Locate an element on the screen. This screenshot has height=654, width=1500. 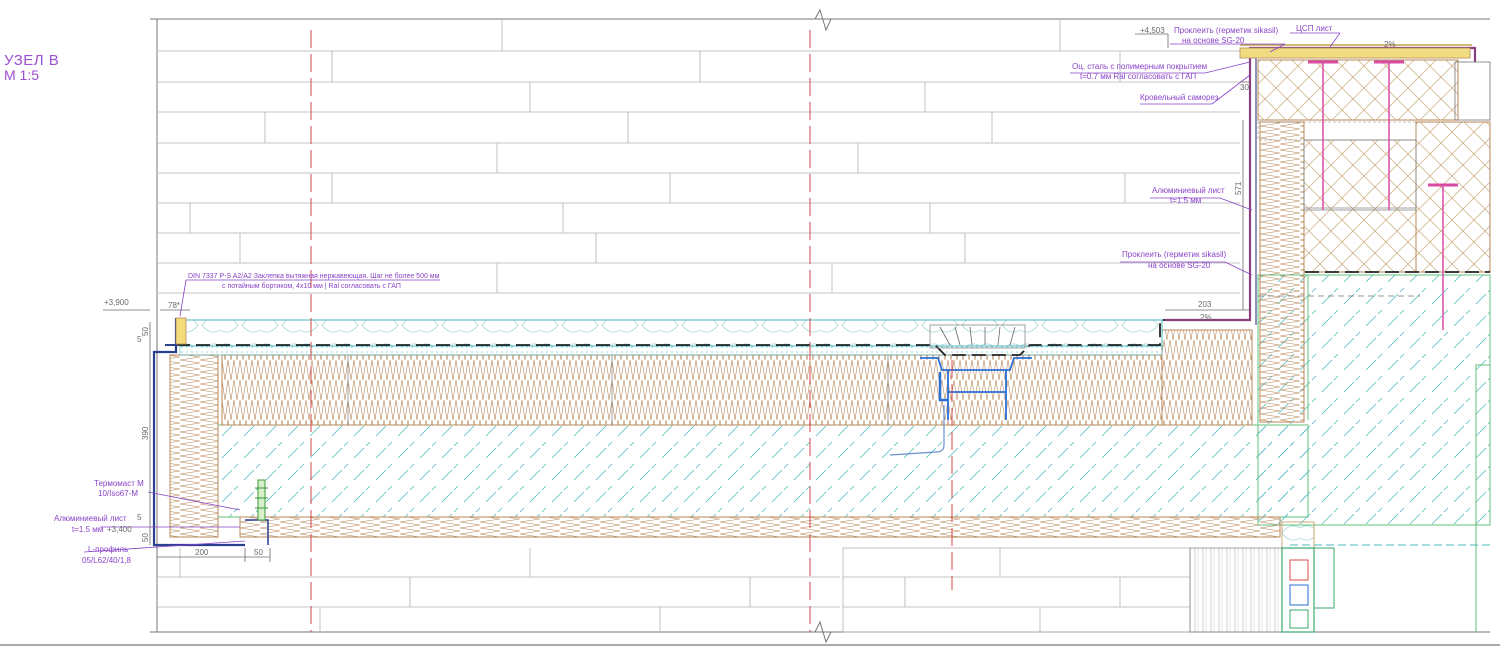
alum-left-label-2: t=1.5 мм is located at coordinates (87, 529).